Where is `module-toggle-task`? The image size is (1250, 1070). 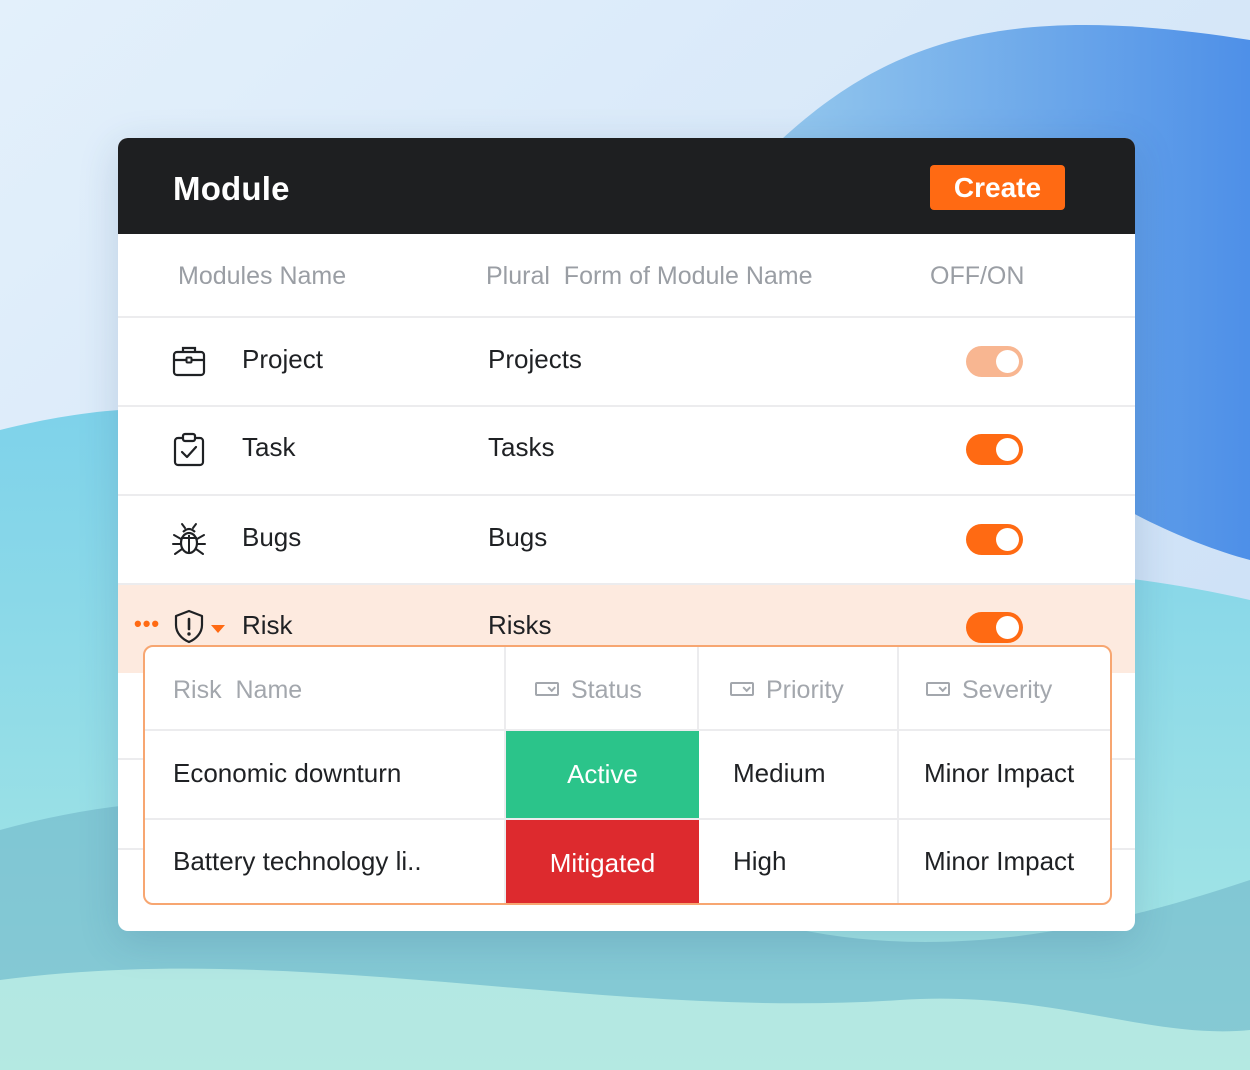 module-toggle-task is located at coordinates (994, 449).